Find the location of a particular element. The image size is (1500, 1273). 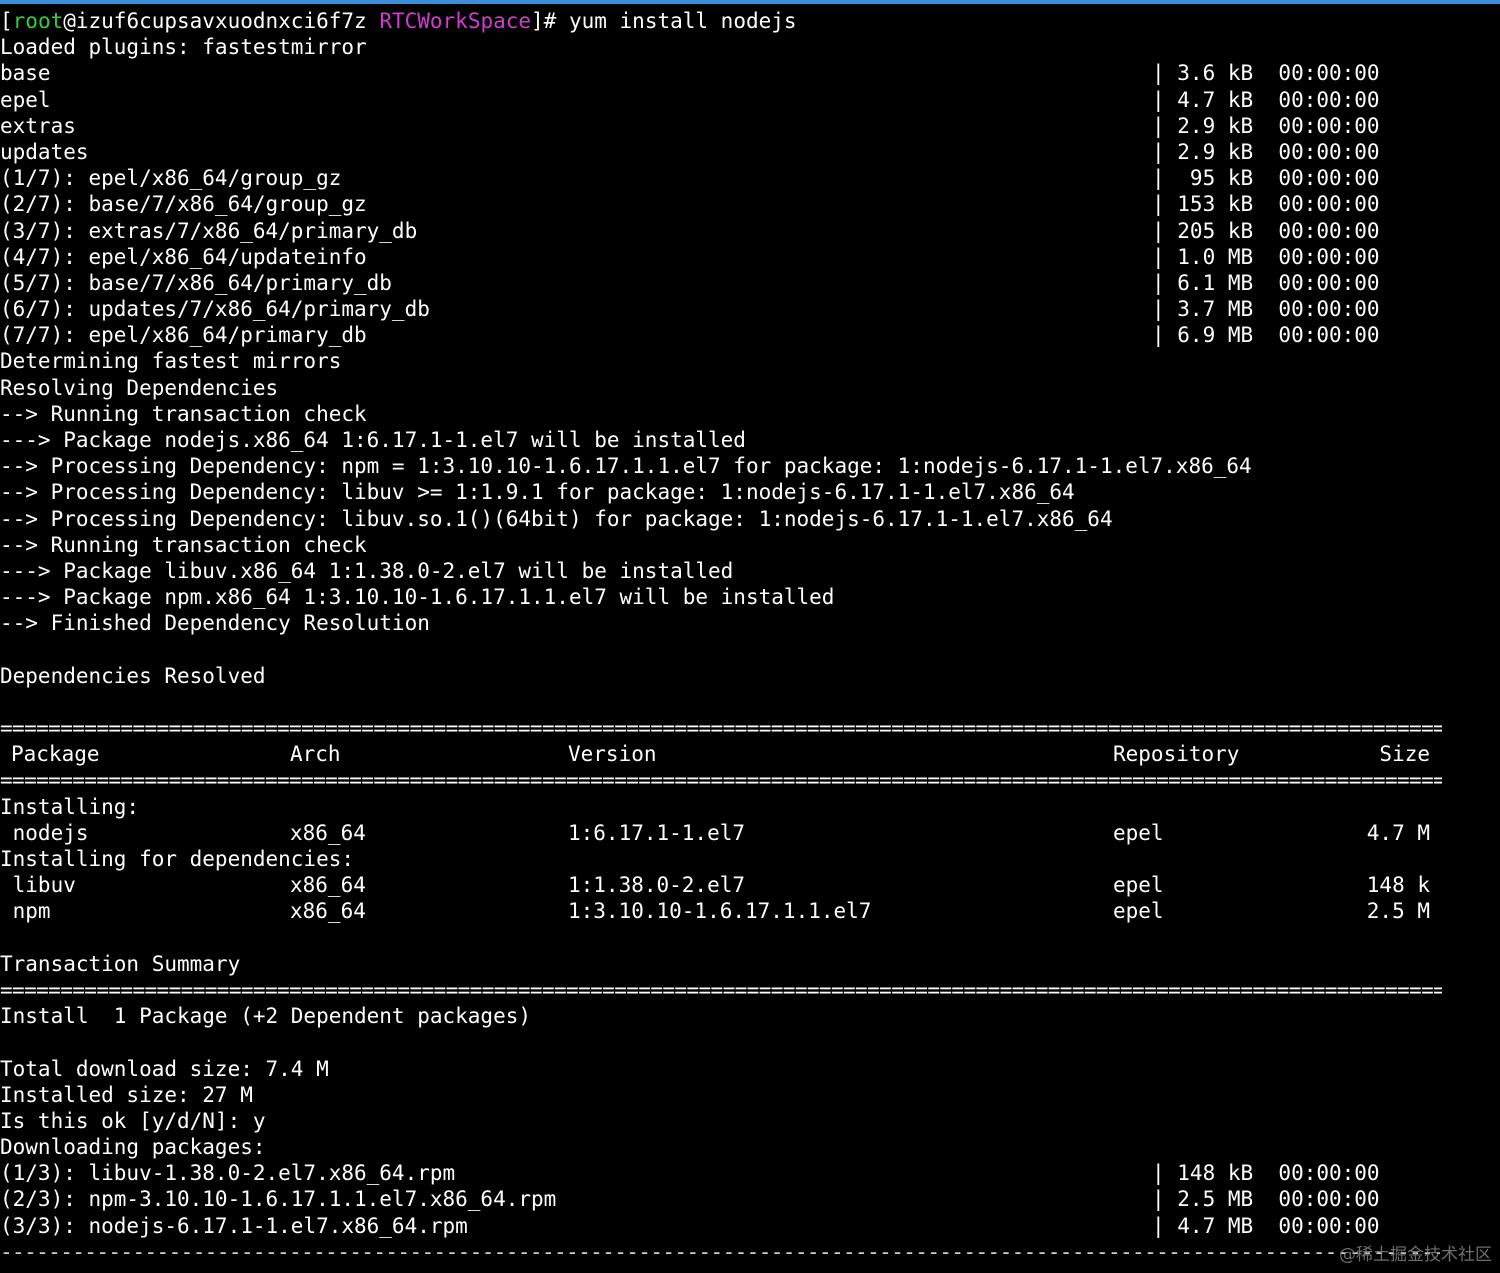

header-repository: Repository is located at coordinates (1176, 754).